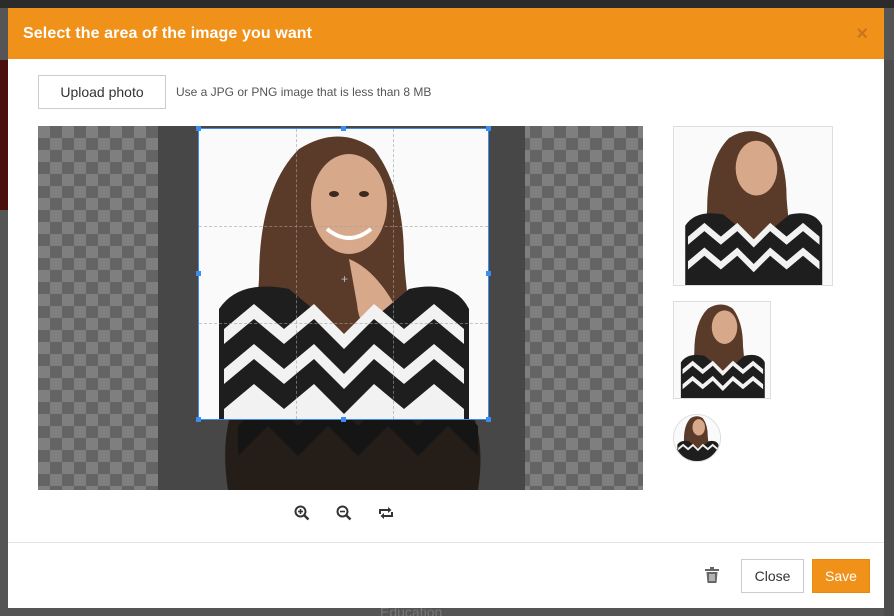  Describe the element at coordinates (302, 513) in the screenshot. I see `zoom-in-icon` at that location.